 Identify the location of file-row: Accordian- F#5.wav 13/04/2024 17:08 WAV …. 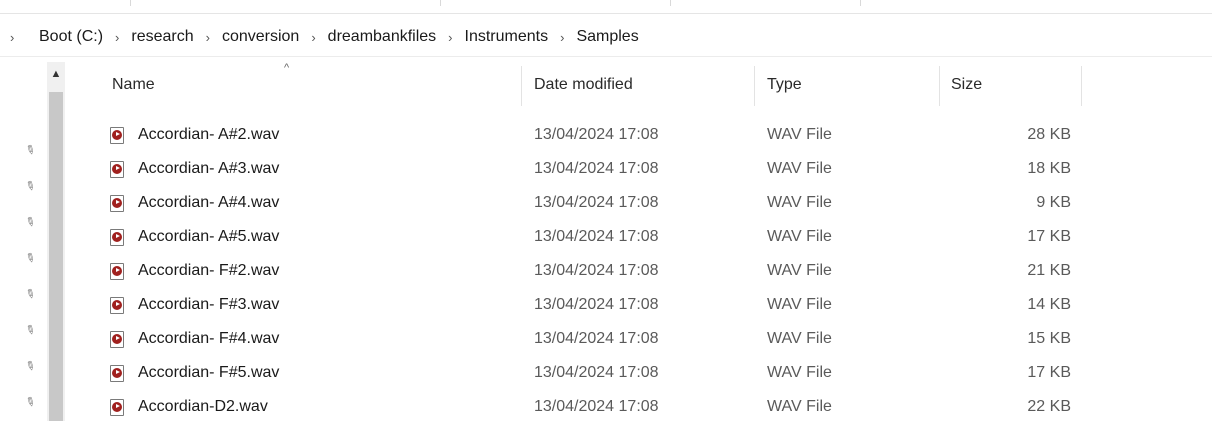
(596, 373).